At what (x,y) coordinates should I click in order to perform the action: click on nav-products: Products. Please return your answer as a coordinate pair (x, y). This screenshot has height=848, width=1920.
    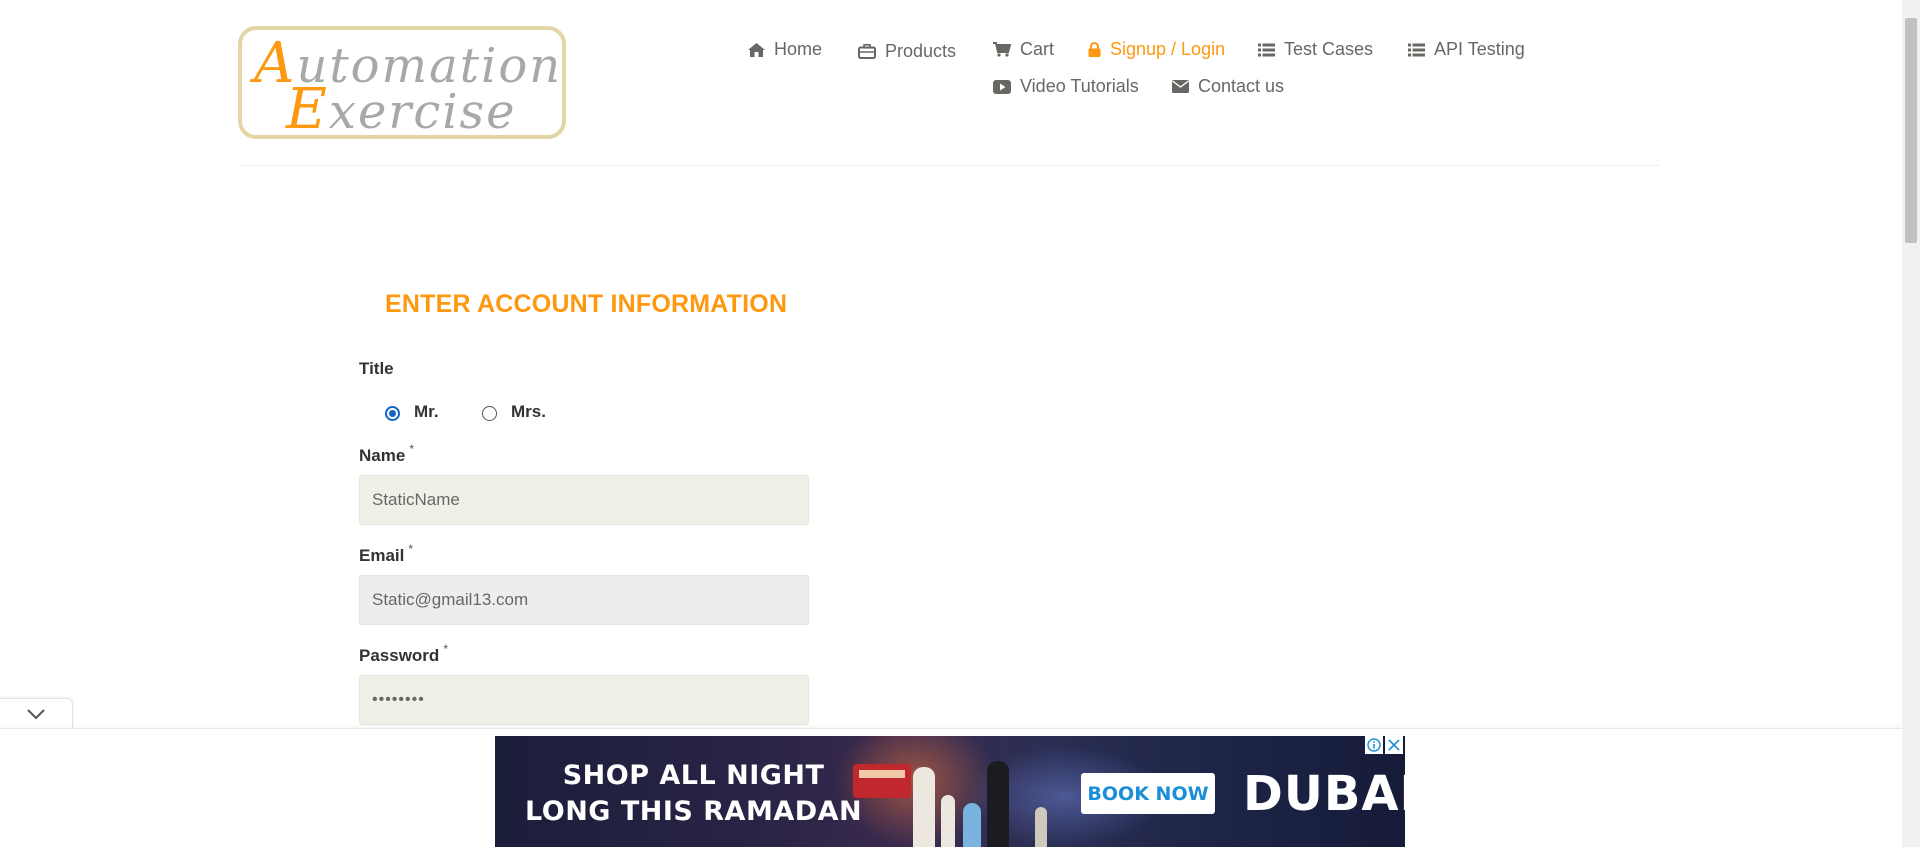
    Looking at the image, I should click on (907, 51).